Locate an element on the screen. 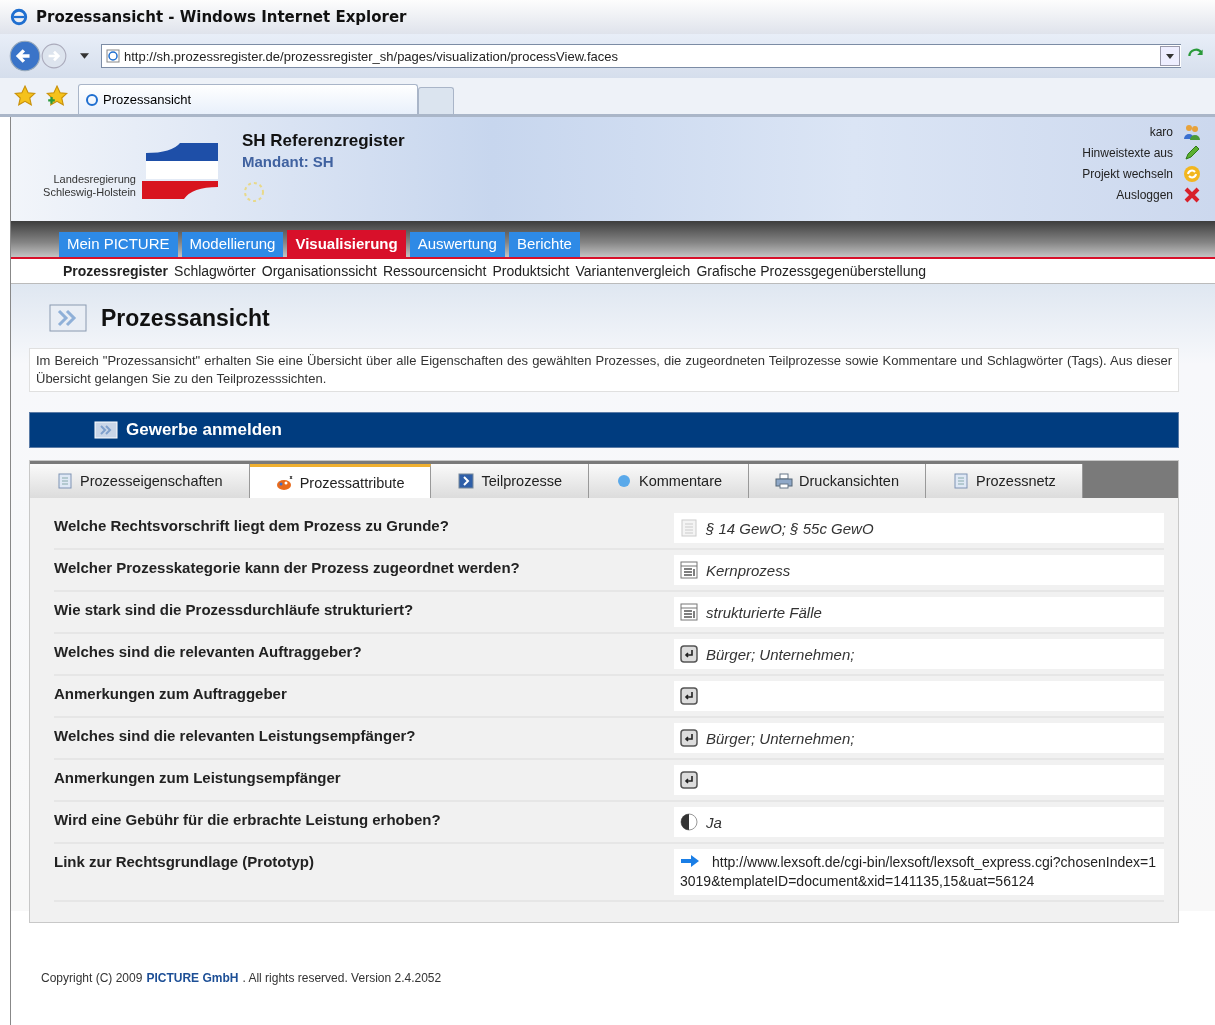  menu-tab: Auswertung is located at coordinates (457, 244).